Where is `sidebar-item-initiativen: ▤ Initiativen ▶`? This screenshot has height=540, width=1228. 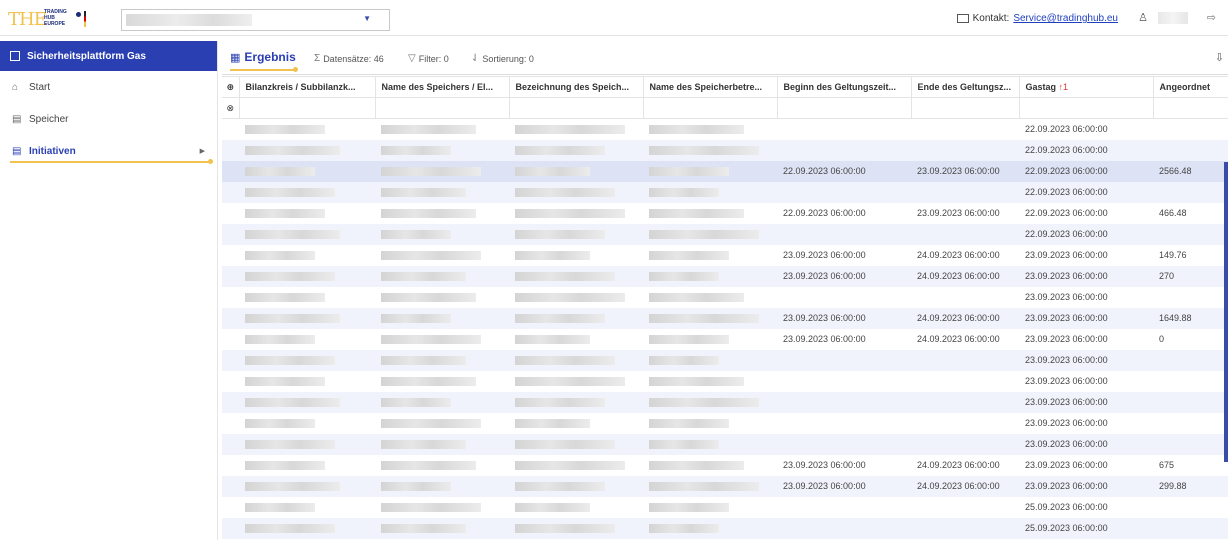 sidebar-item-initiativen: ▤ Initiativen ▶ is located at coordinates (108, 151).